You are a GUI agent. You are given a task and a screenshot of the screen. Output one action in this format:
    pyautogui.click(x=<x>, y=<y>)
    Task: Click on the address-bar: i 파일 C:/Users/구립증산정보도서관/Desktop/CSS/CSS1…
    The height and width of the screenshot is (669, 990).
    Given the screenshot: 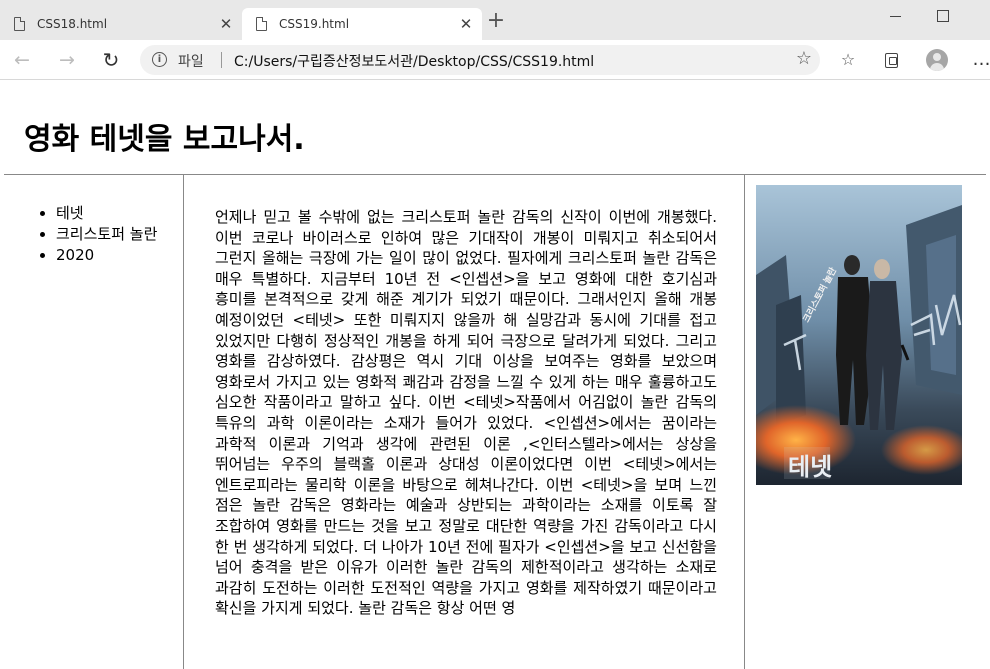 What is the action you would take?
    pyautogui.click(x=480, y=60)
    